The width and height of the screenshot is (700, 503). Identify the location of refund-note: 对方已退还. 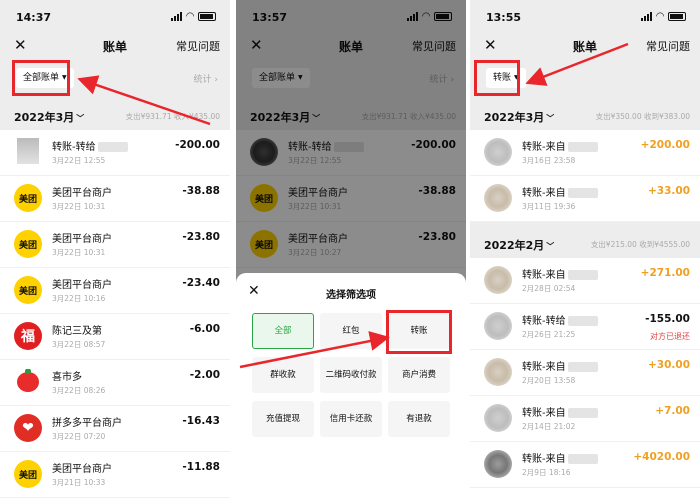
(670, 336).